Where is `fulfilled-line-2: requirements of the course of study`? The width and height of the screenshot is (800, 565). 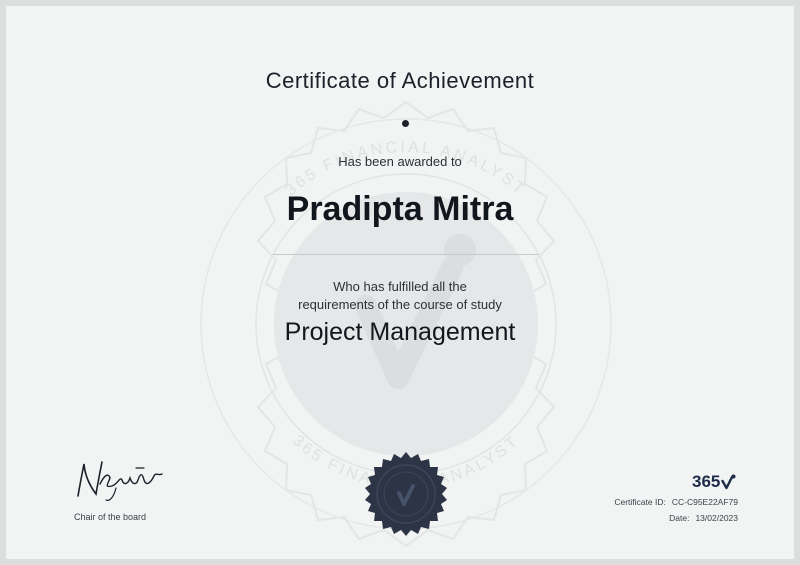 fulfilled-line-2: requirements of the course of study is located at coordinates (400, 304).